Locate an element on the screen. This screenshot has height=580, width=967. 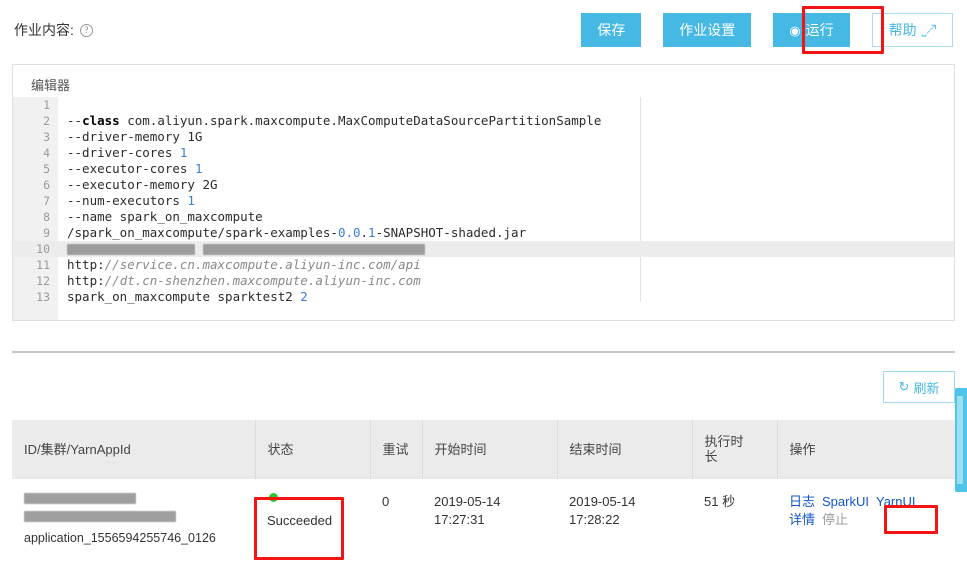
column-header-duration-label: 执行时长 is located at coordinates (724, 449).